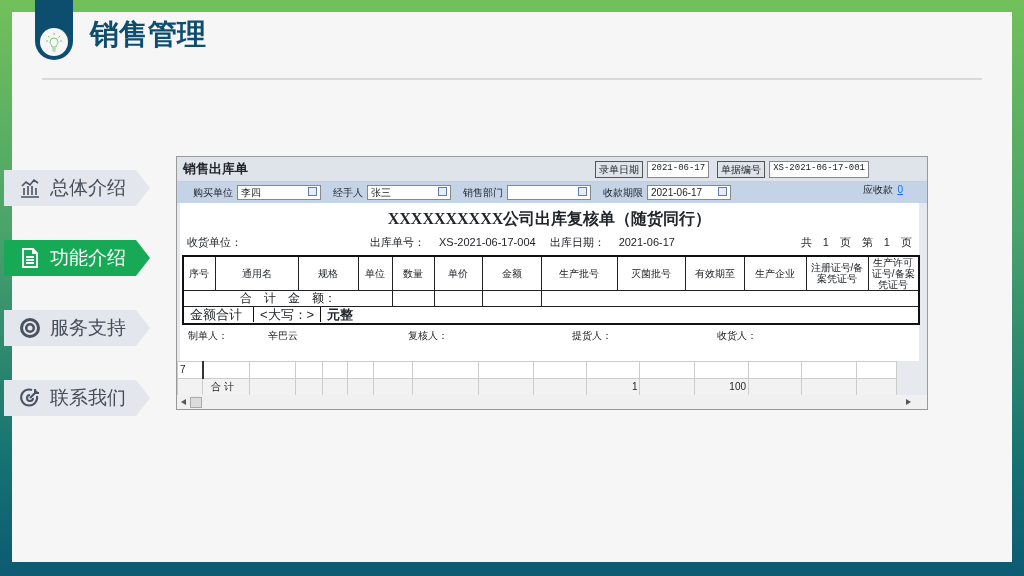 The image size is (1024, 576). I want to click on column-header: 灭菌批号, so click(651, 273).